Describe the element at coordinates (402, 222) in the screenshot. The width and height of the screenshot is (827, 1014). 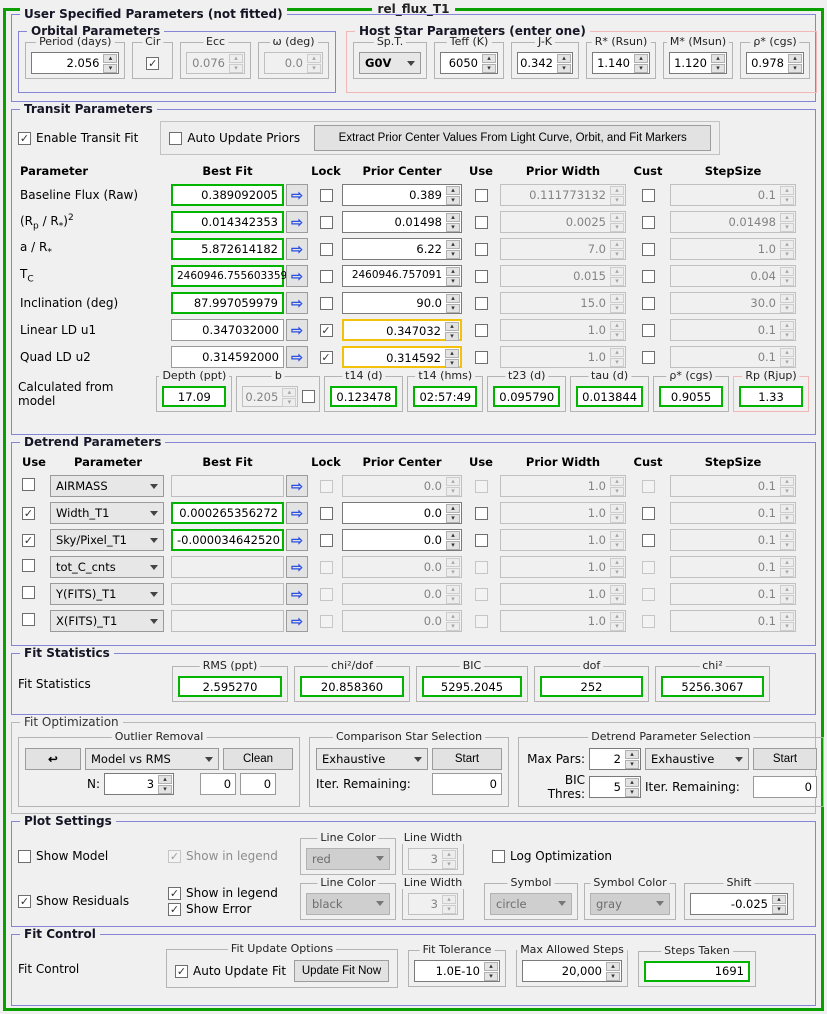
I see `prior-center-field: 0.01498` at that location.